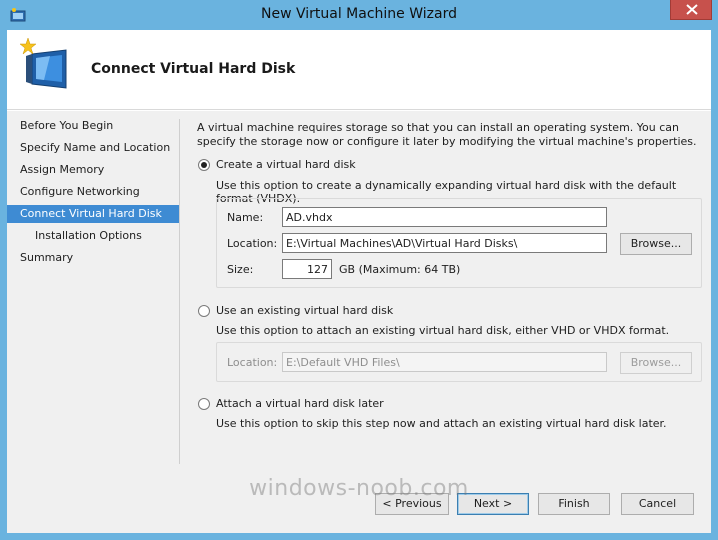 This screenshot has width=718, height=540. What do you see at coordinates (204, 404) in the screenshot?
I see `attach-later-radio` at bounding box center [204, 404].